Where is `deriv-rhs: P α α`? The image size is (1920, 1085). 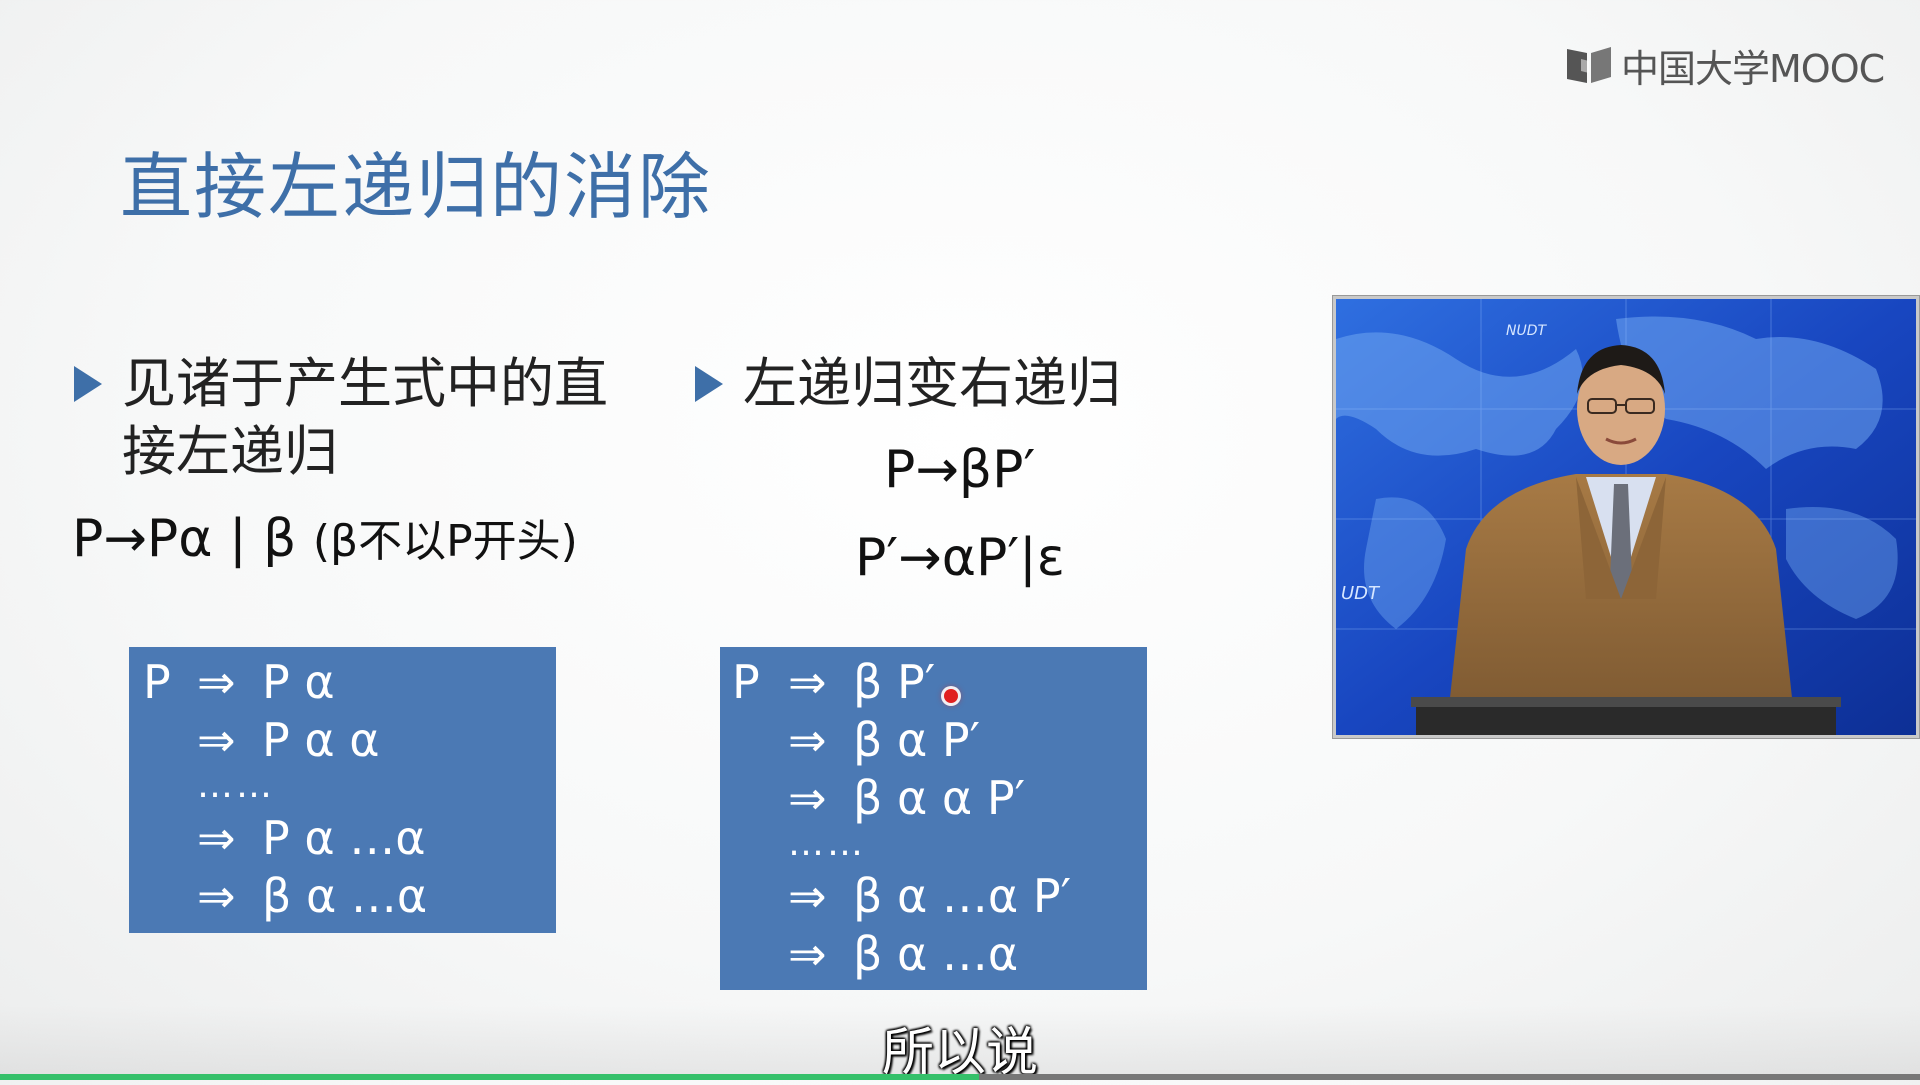
deriv-rhs: P α α is located at coordinates (321, 740).